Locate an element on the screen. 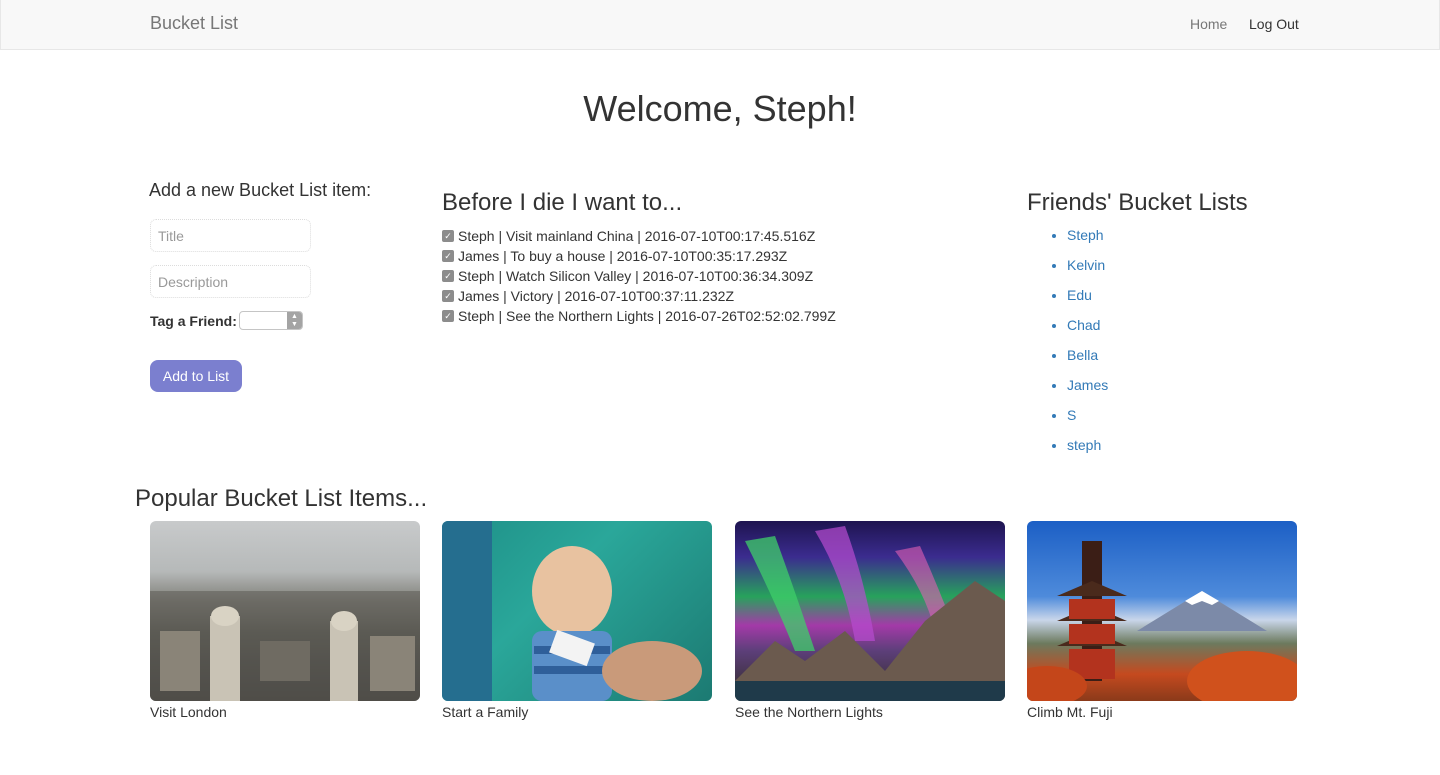  card-caption: Visit London is located at coordinates (188, 712).